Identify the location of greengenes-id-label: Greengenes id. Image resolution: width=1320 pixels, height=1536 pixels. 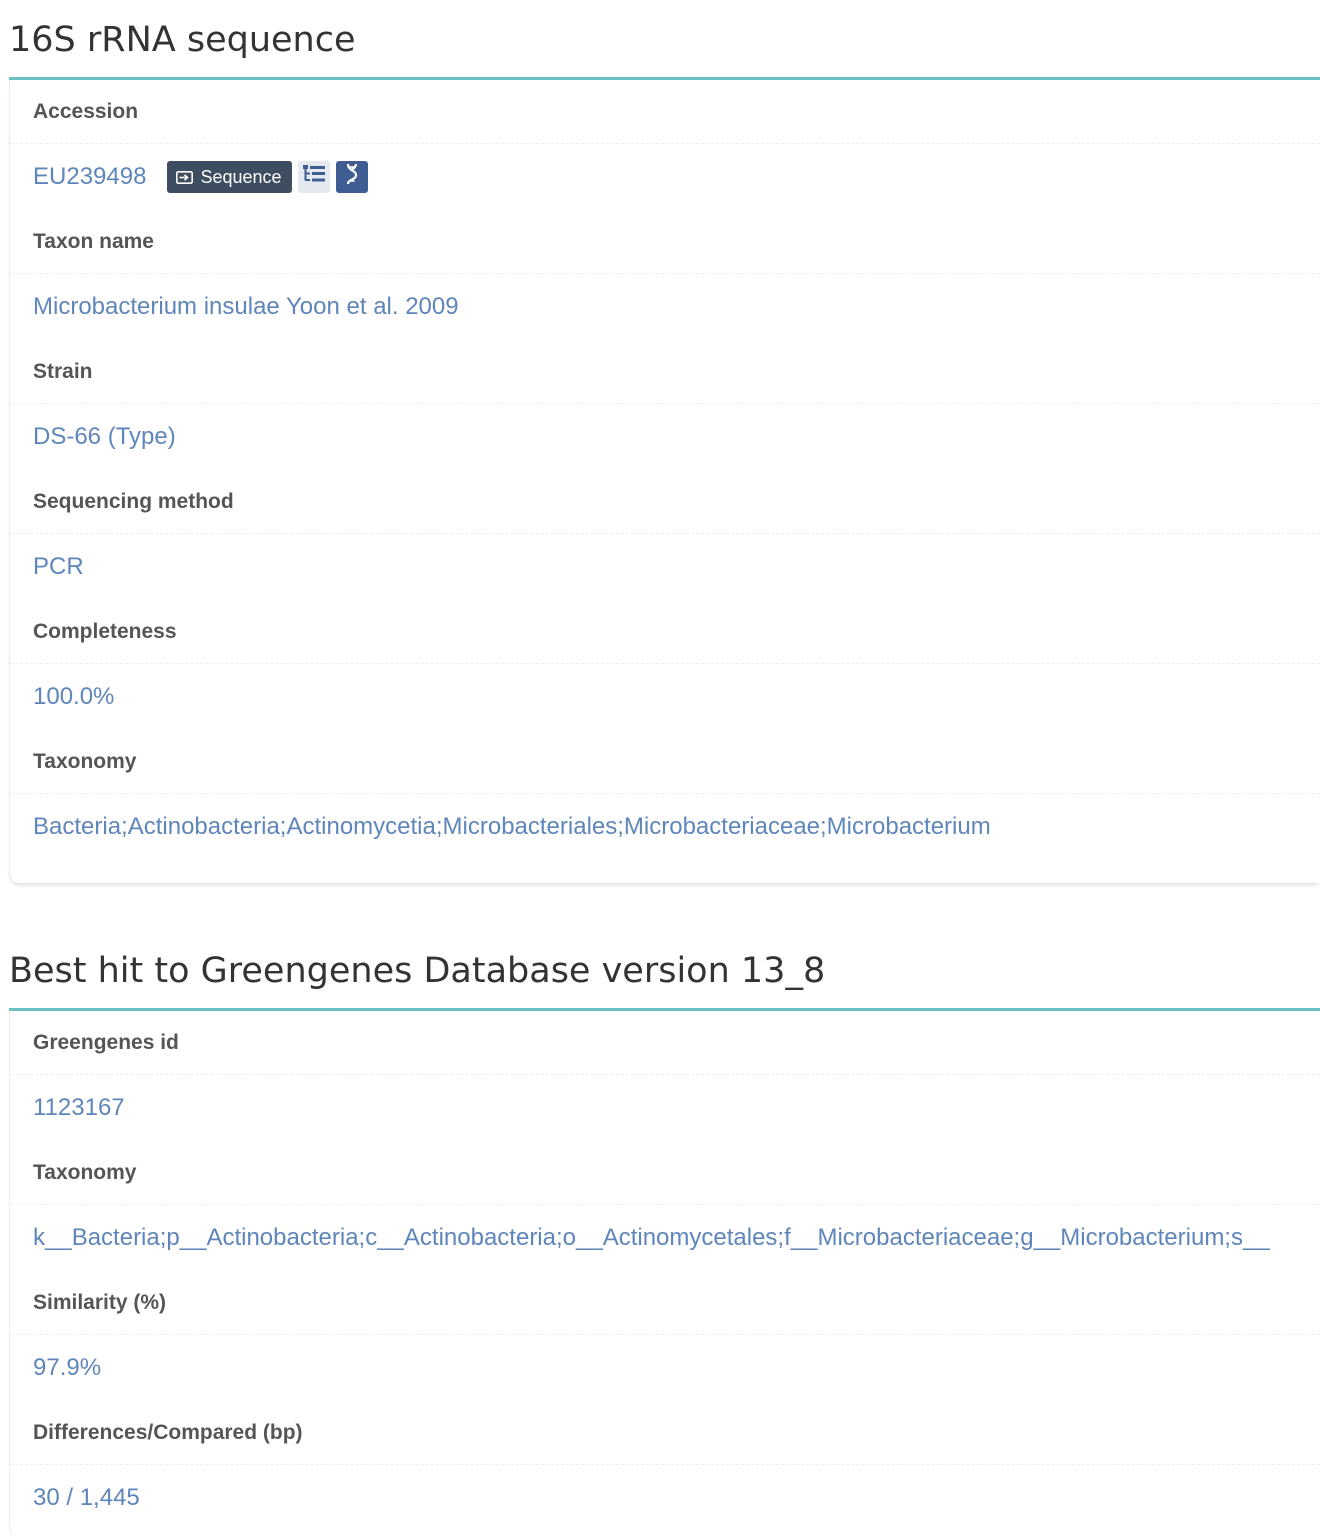
(665, 1043).